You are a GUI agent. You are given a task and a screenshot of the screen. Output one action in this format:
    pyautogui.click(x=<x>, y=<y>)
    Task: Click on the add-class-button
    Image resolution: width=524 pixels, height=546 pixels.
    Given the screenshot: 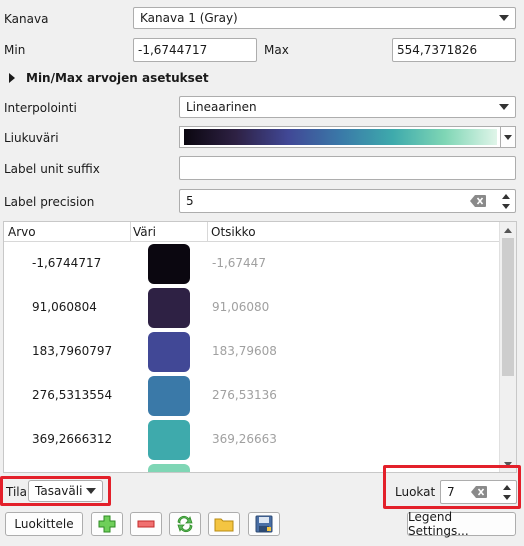 What is the action you would take?
    pyautogui.click(x=107, y=524)
    